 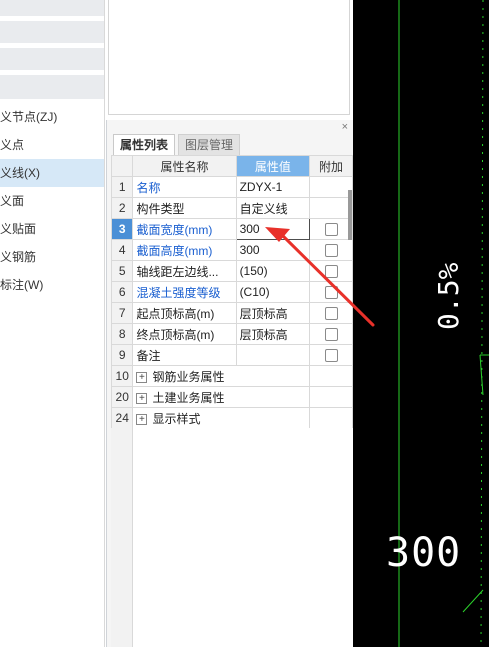 I want to click on row-number: 10, so click(x=122, y=376).